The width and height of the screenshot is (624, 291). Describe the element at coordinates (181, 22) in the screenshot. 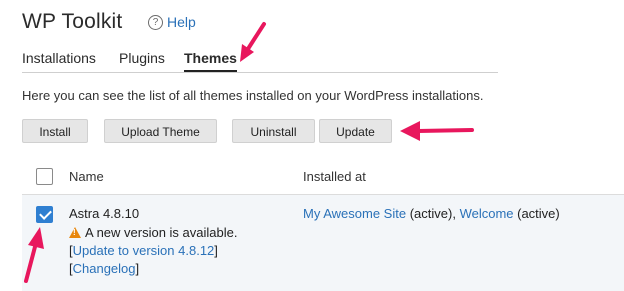

I see `help-label: Help` at that location.